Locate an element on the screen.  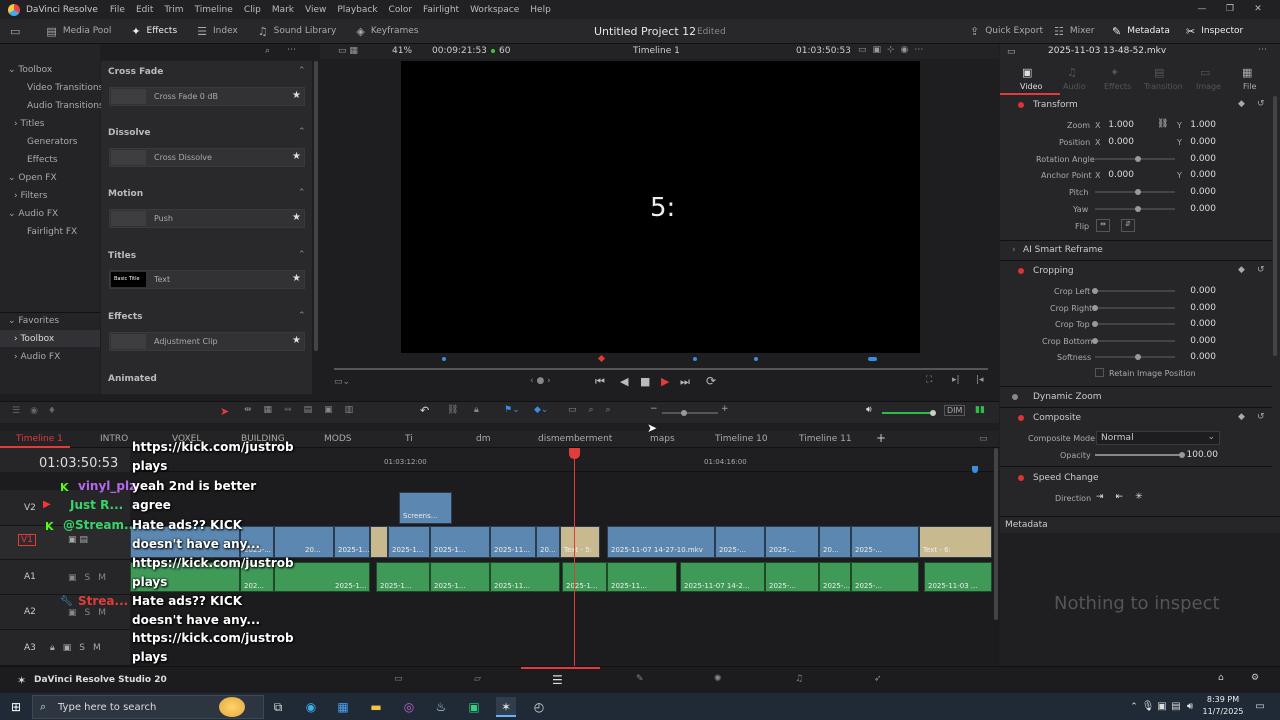
lock-icon: 🔒︎ is located at coordinates (476, 410).